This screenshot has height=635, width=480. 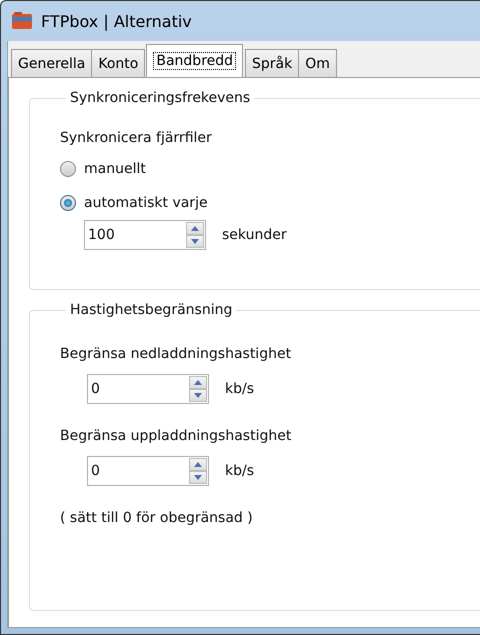 I want to click on tab: Generella, so click(x=51, y=63).